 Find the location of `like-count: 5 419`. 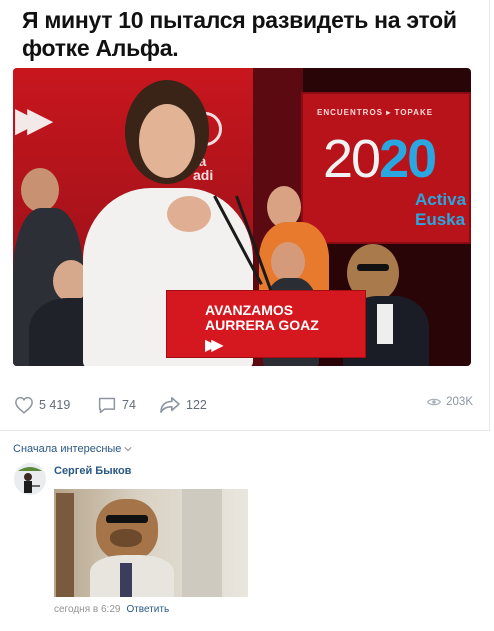

like-count: 5 419 is located at coordinates (55, 405).